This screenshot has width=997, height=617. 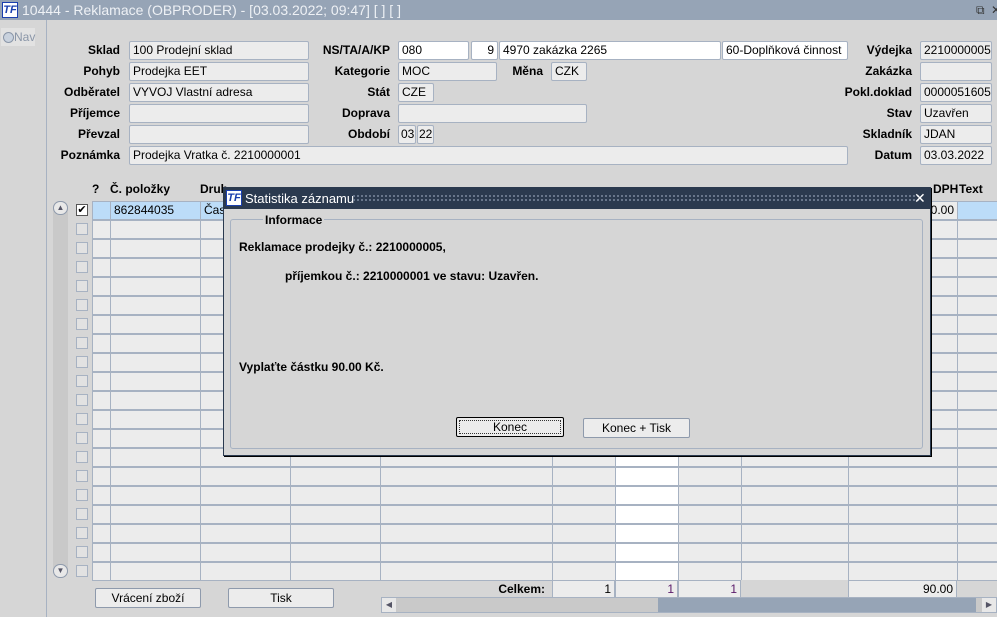 I want to click on row-checkbox: ✔, so click(x=82, y=210).